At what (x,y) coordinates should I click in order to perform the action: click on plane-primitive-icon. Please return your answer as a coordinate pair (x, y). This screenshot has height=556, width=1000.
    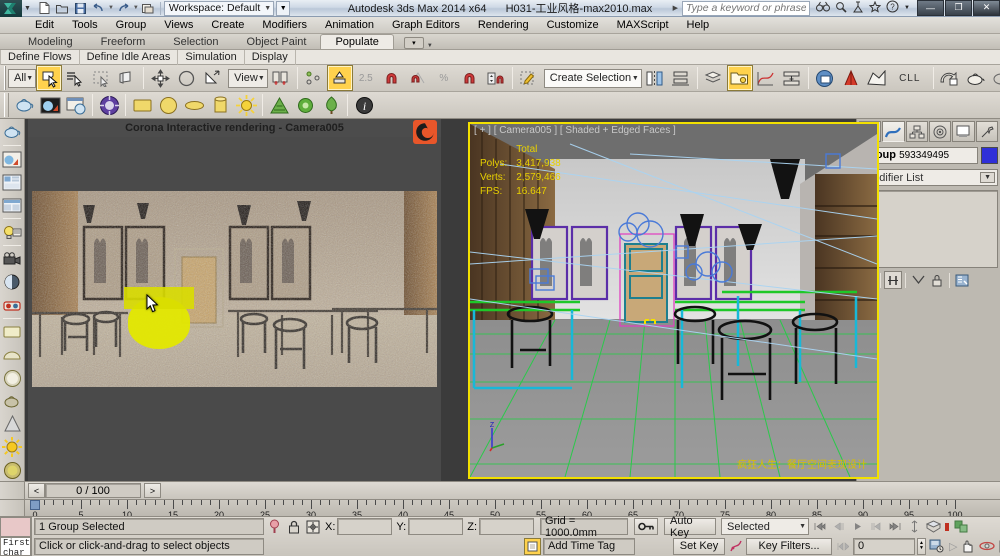
    Looking at the image, I should click on (194, 105).